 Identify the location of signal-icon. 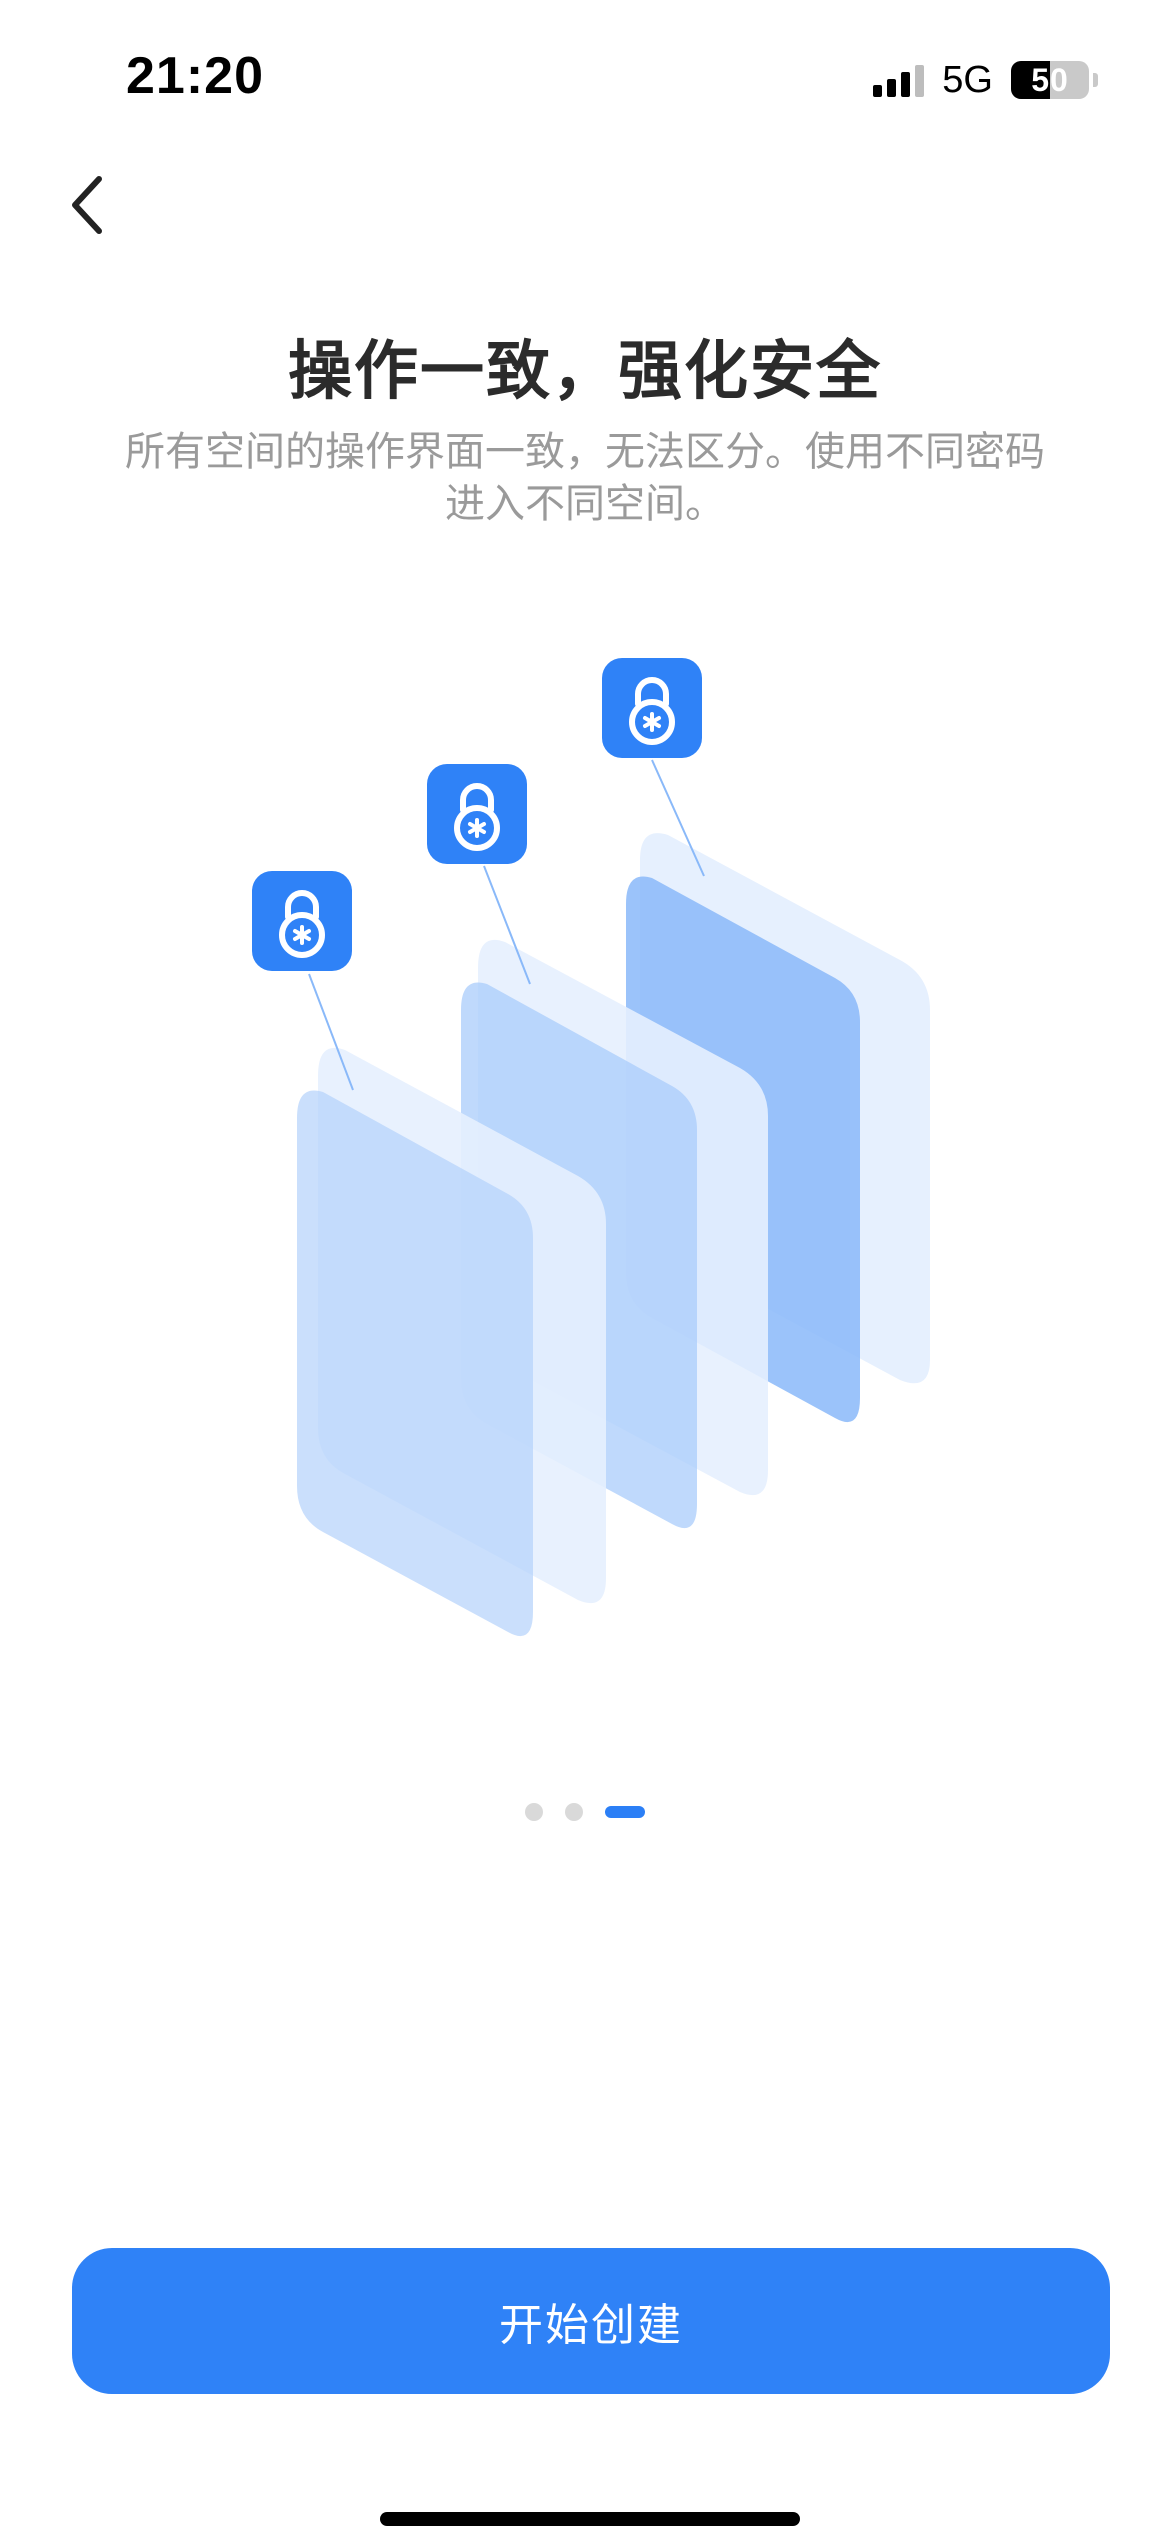
(899, 80).